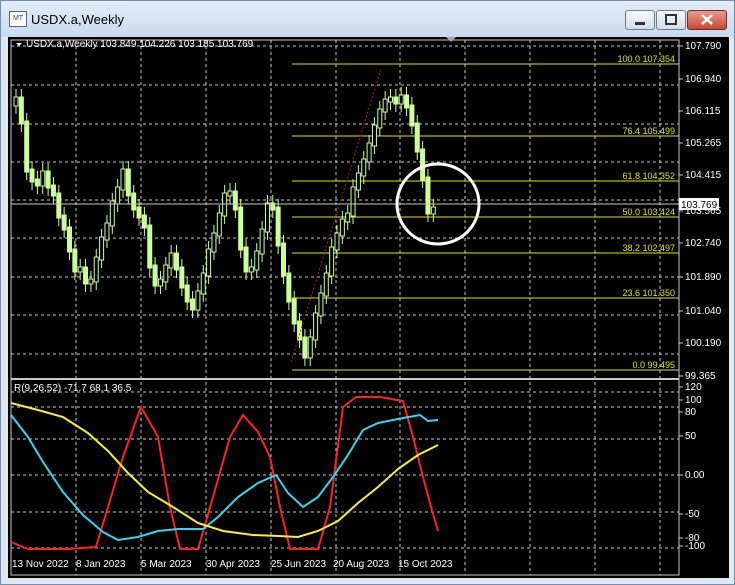  I want to click on price-tick-label: 105.265, so click(703, 143).